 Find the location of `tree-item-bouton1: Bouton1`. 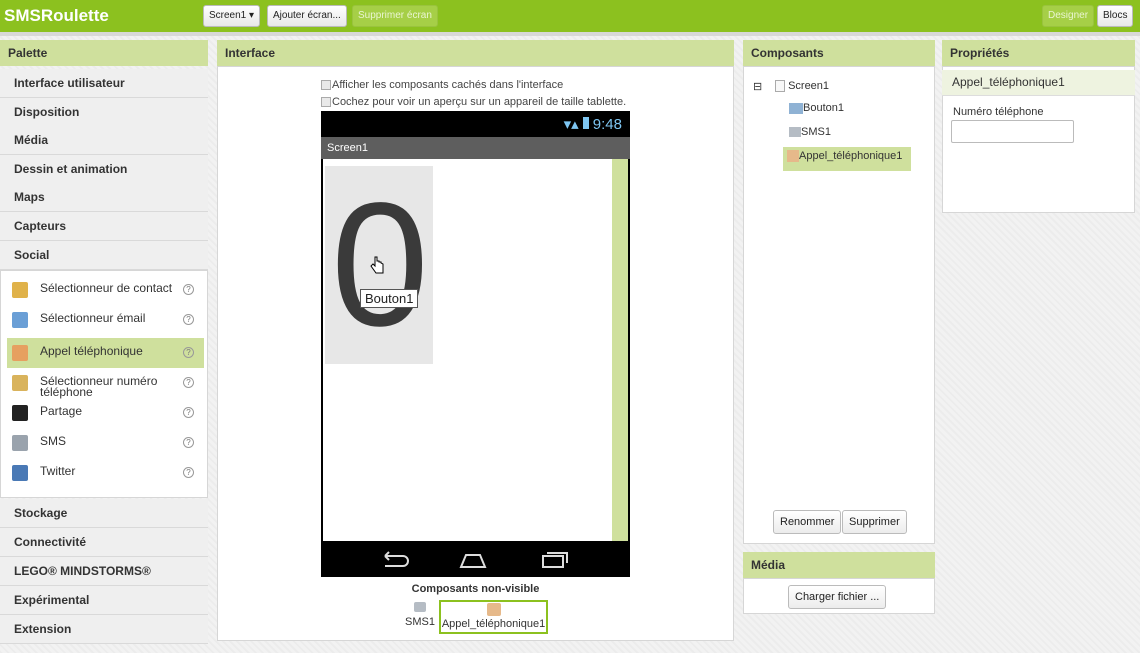

tree-item-bouton1: Bouton1 is located at coordinates (816, 108).